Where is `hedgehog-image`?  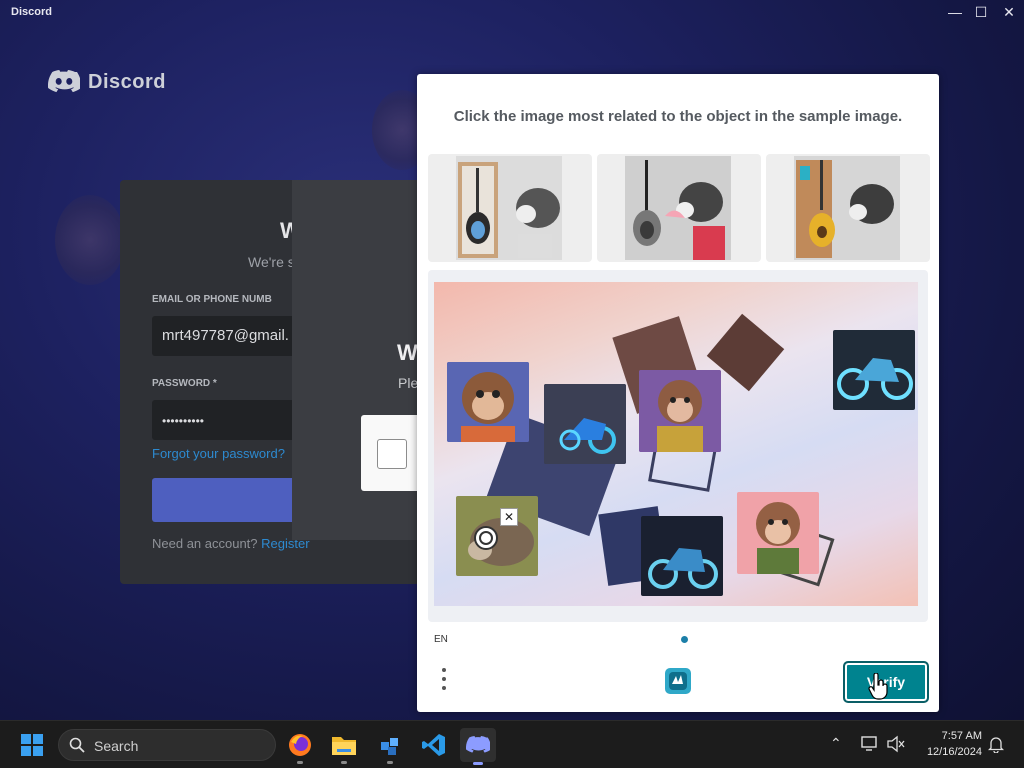
hedgehog-image is located at coordinates (497, 536).